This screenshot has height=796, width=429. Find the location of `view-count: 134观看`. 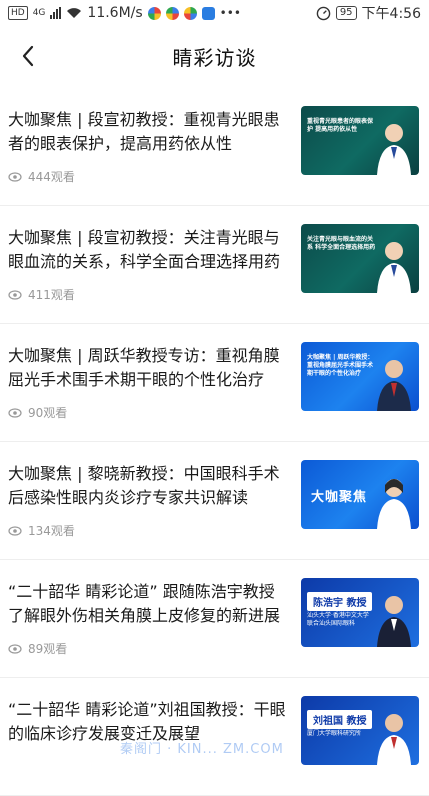

view-count: 134观看 is located at coordinates (41, 530).